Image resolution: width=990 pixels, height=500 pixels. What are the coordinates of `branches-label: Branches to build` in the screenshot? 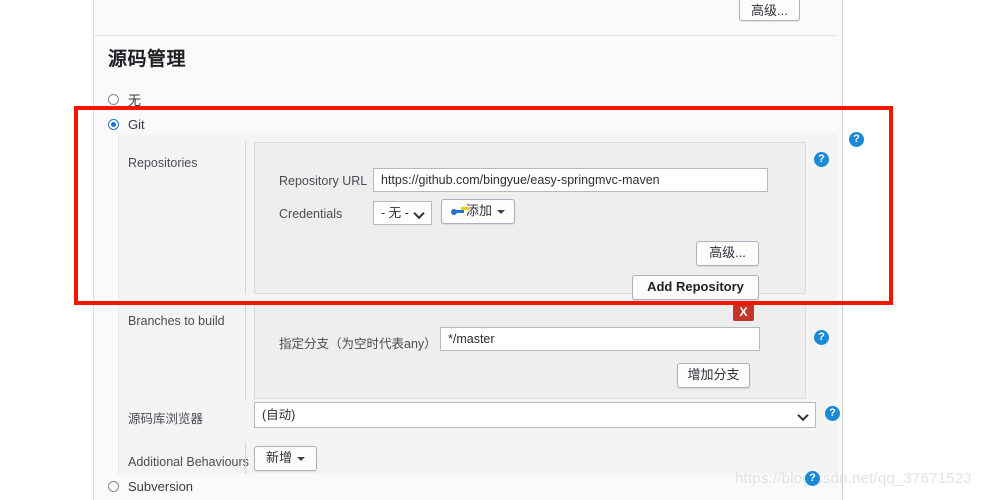 It's located at (176, 321).